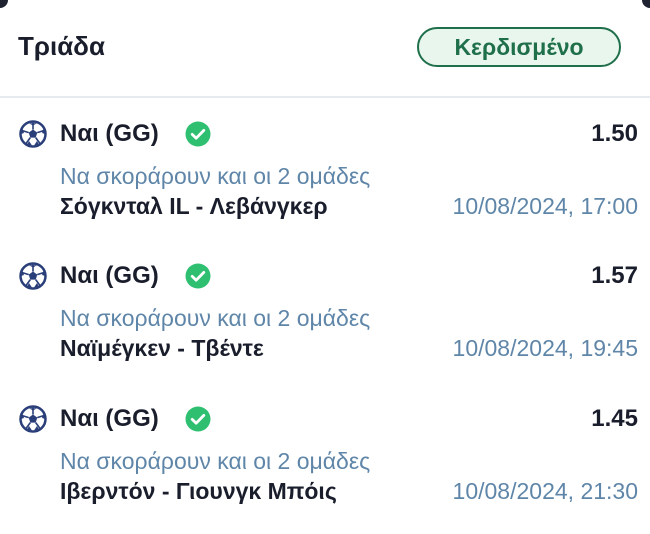  I want to click on status-badge: Κερδισμένο, so click(519, 47).